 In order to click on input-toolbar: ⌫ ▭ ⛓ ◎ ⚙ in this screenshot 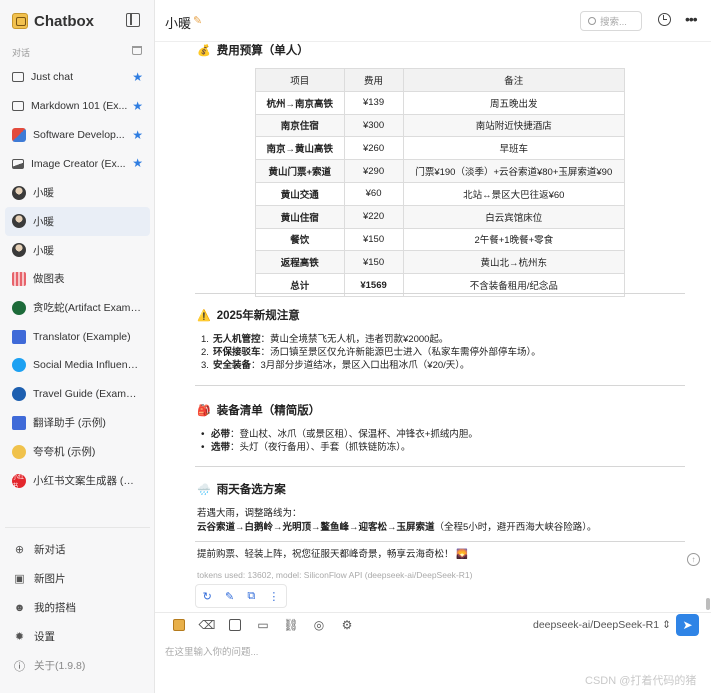, I will do `click(263, 625)`.